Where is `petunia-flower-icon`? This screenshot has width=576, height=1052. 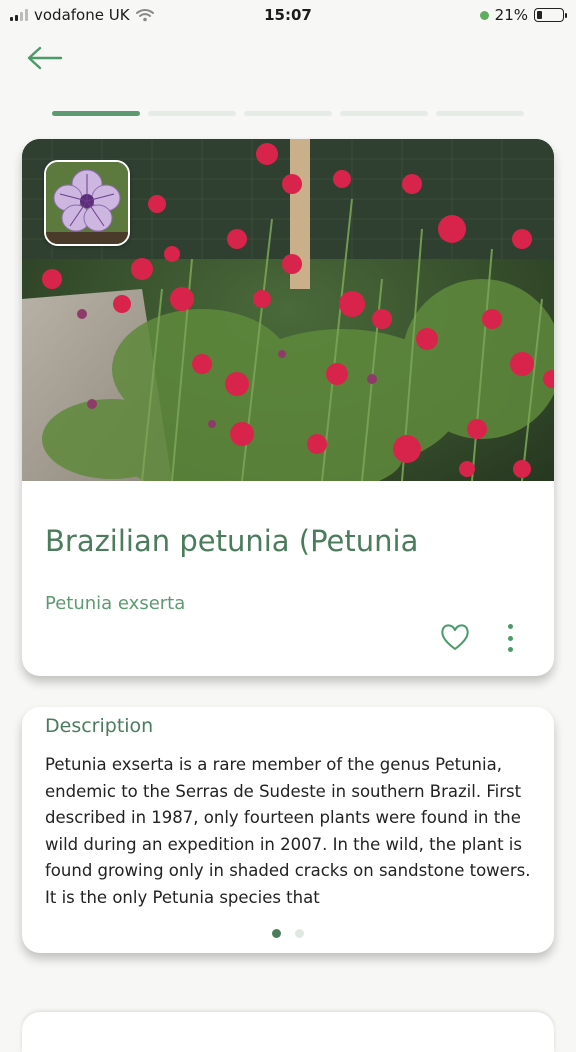
petunia-flower-icon is located at coordinates (87, 203).